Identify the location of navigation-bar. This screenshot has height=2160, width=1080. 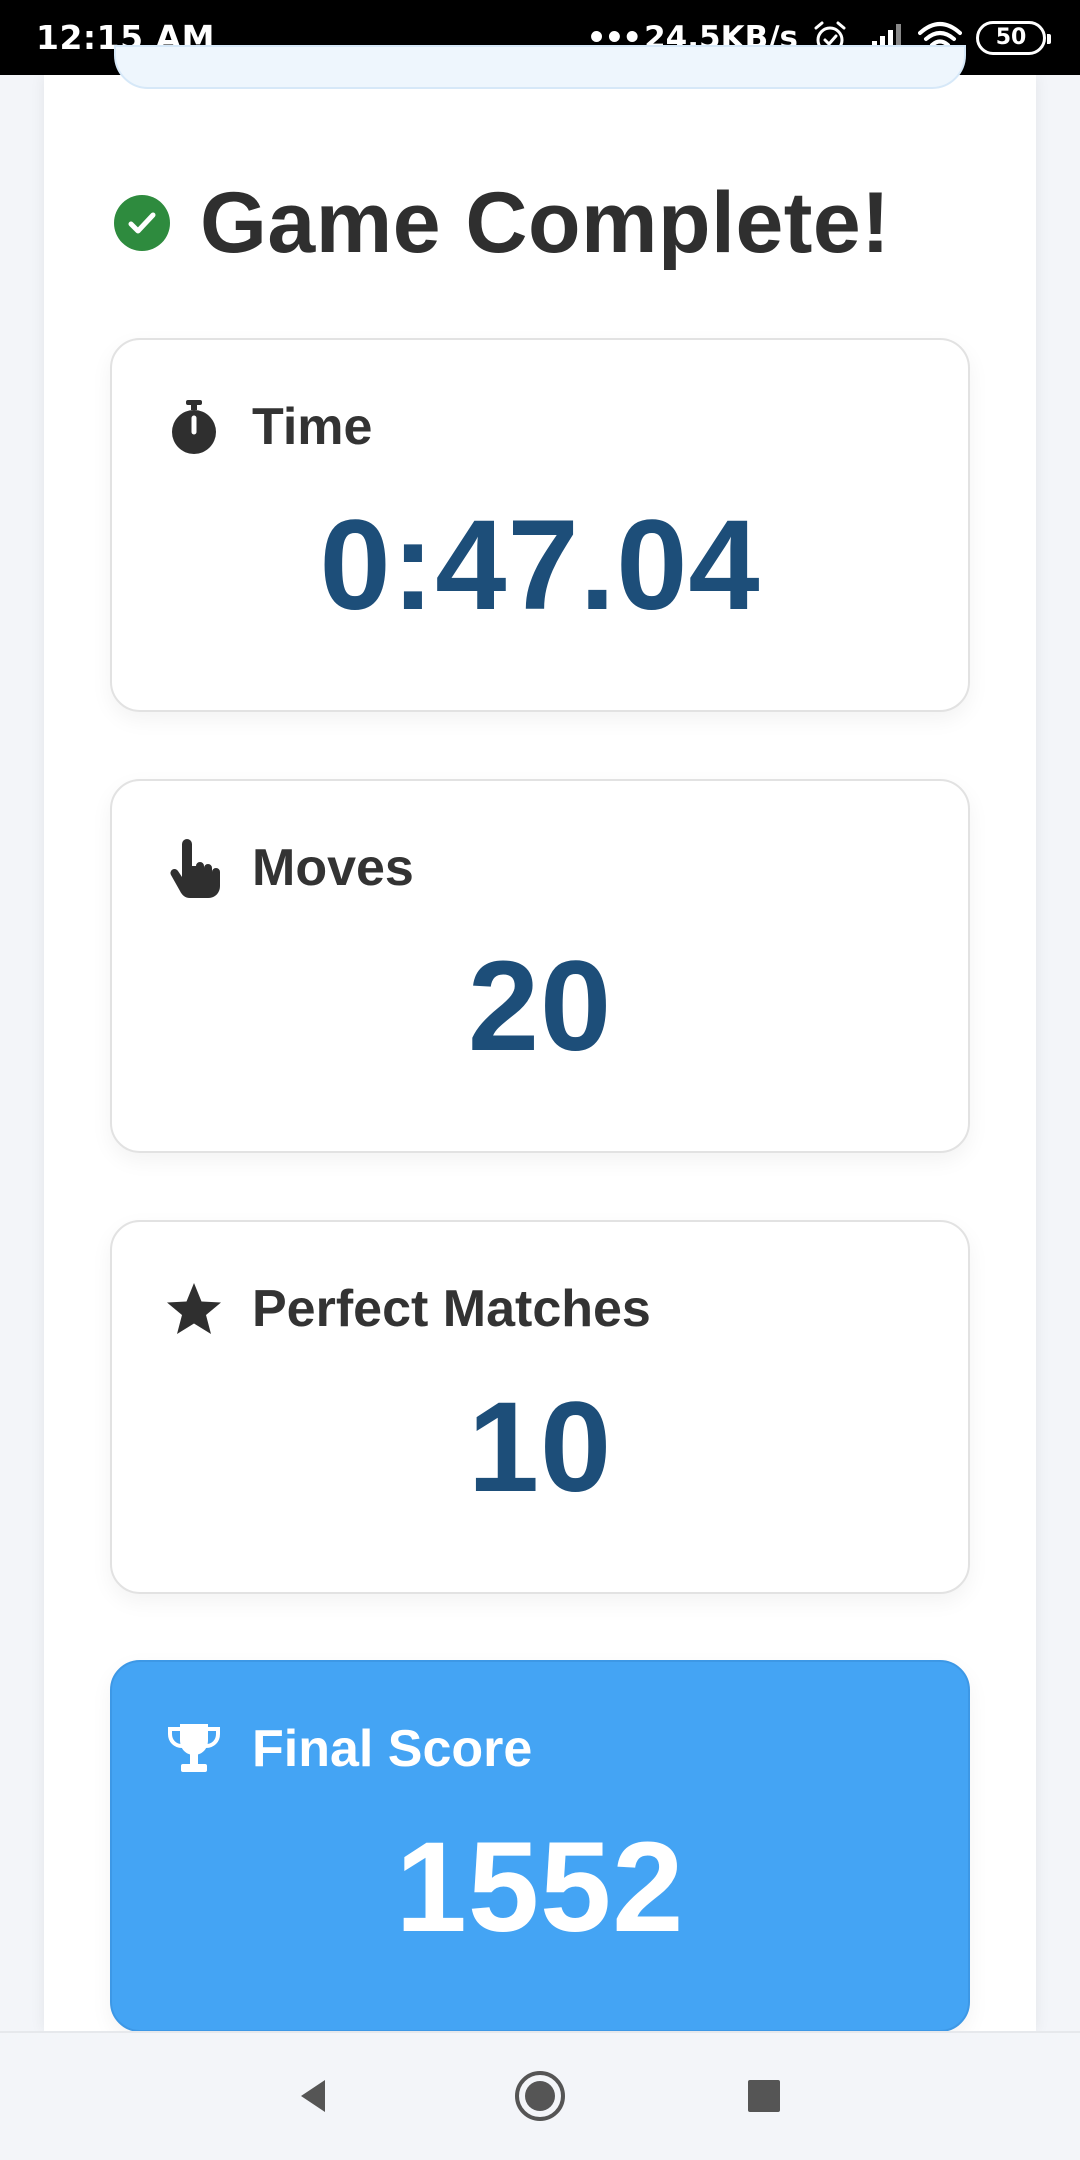
(540, 2095).